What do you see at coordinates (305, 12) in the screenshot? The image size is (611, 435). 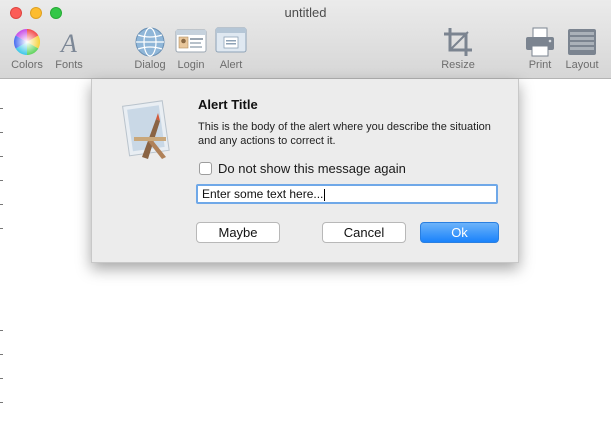 I see `window-title: untitled` at bounding box center [305, 12].